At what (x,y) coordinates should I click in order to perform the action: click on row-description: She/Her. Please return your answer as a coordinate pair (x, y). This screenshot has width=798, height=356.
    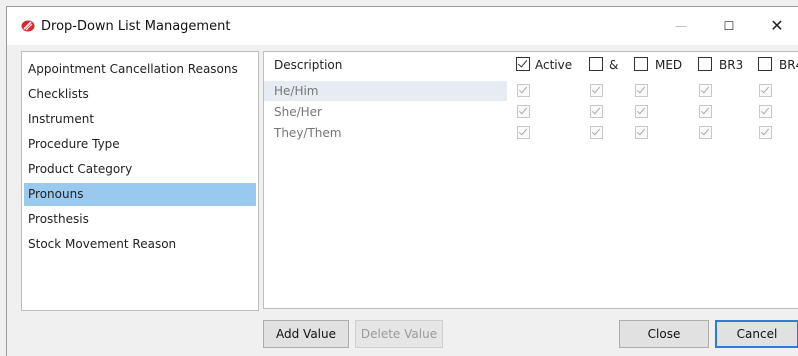
    Looking at the image, I should click on (298, 112).